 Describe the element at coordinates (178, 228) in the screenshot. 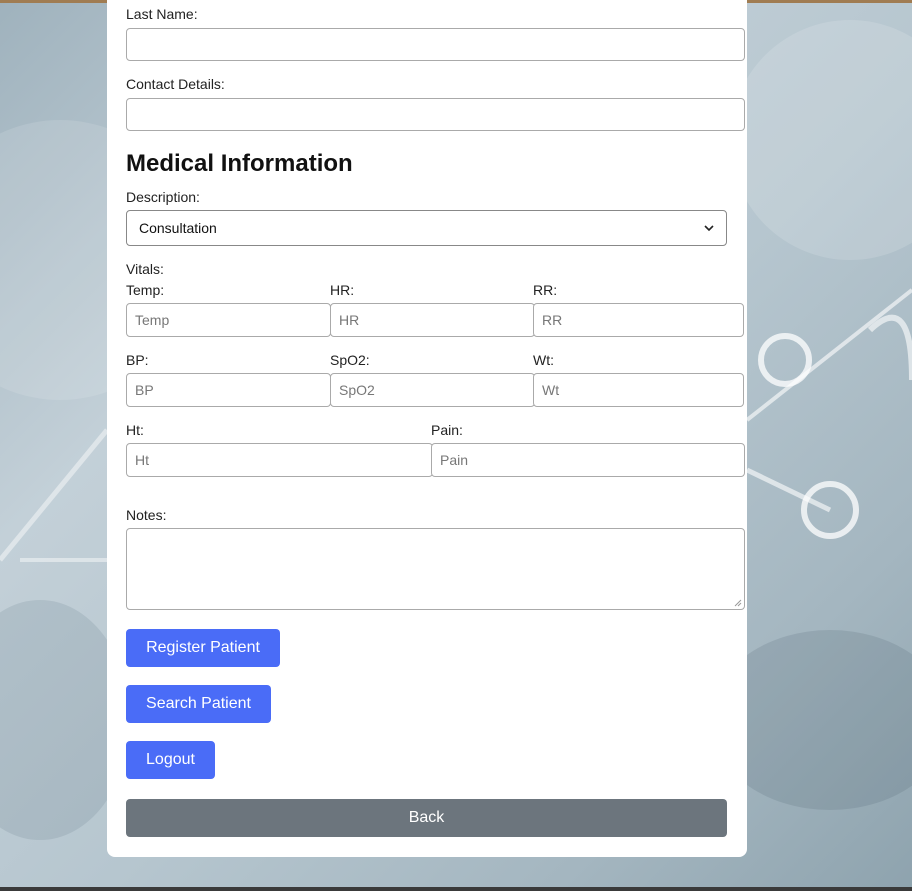

I see `description-selected-value: Consultation` at that location.